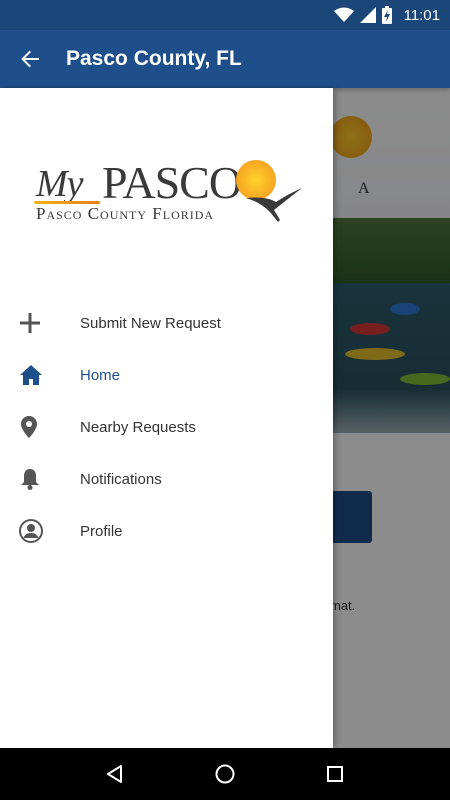 The image size is (450, 800). What do you see at coordinates (172, 182) in the screenshot?
I see `logo-pasco: PASCO` at bounding box center [172, 182].